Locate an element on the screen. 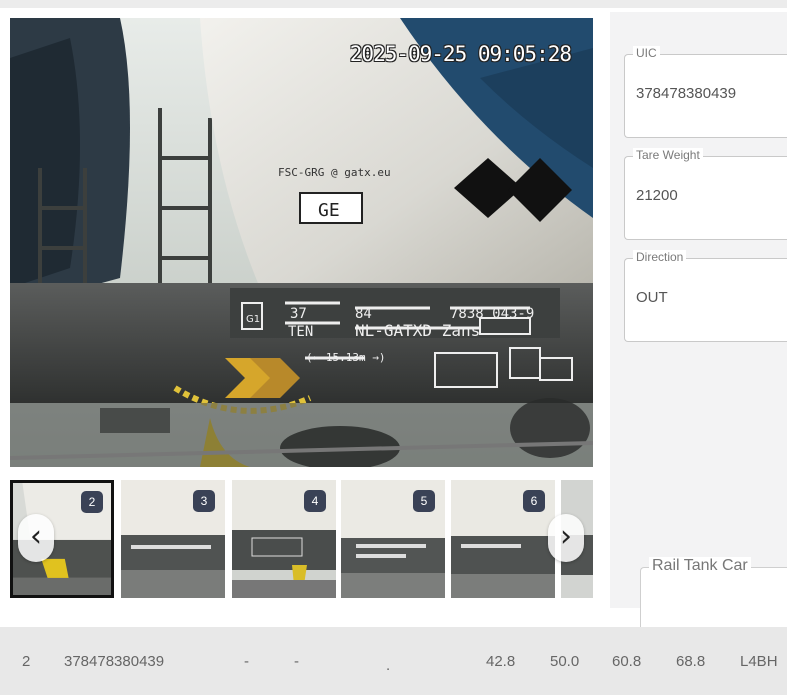 The width and height of the screenshot is (787, 695). thumbnail-index-badge: 4 is located at coordinates (315, 501).